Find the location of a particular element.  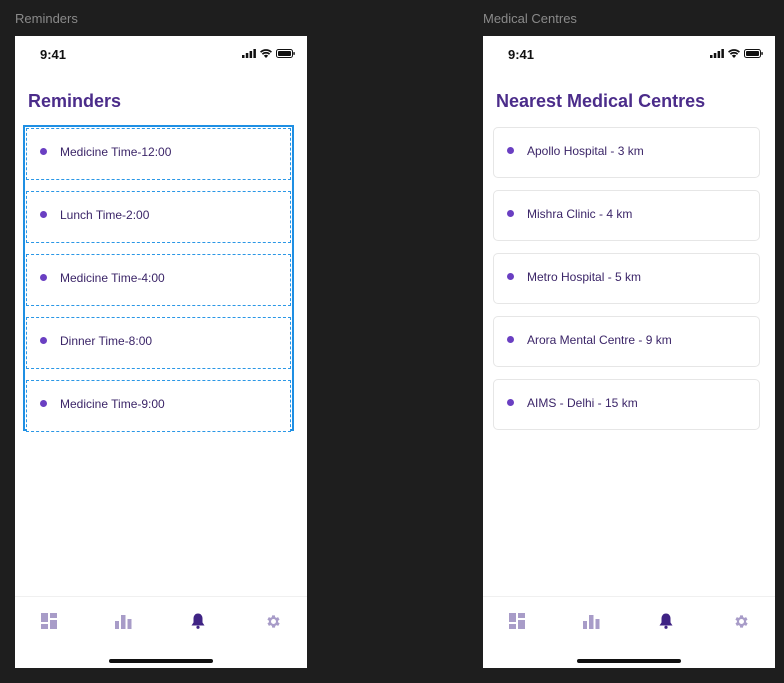

reminder-label: Lunch Time-2:00 is located at coordinates (105, 215).